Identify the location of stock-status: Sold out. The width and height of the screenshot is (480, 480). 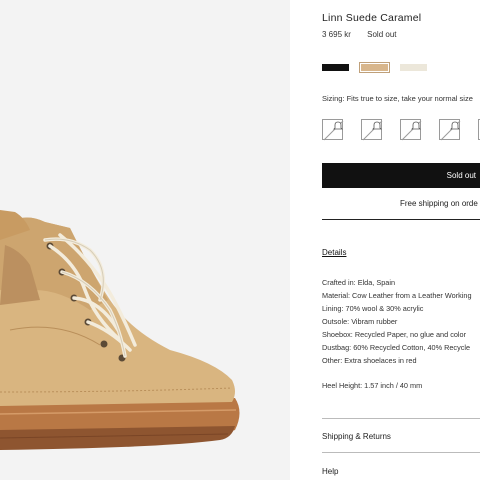
(382, 34).